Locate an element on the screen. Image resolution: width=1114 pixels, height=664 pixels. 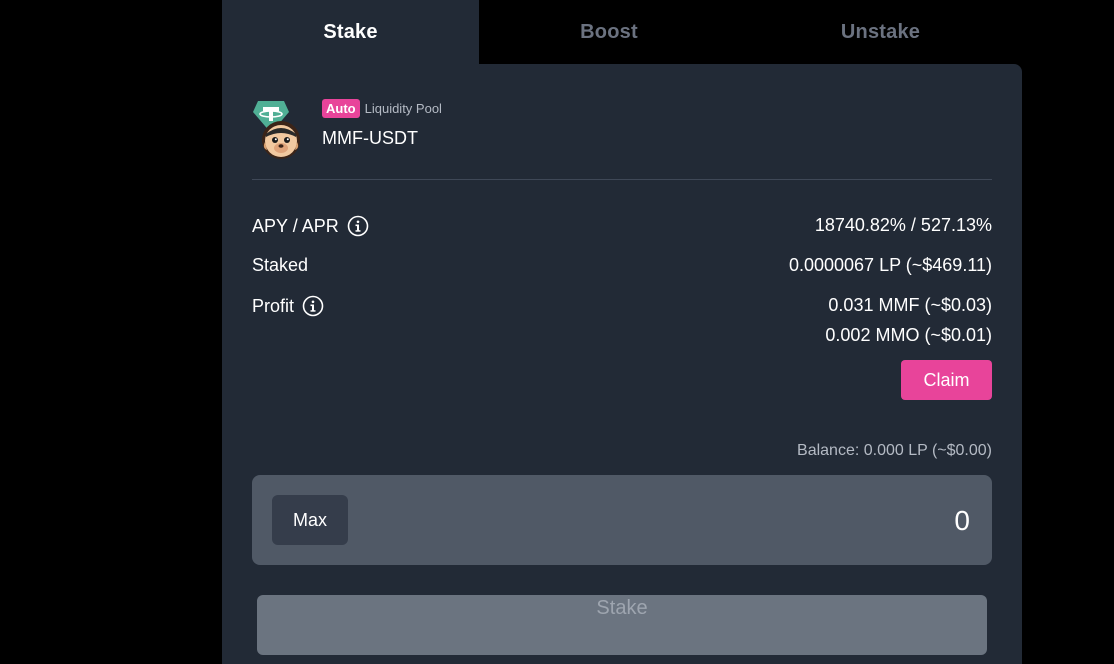
staked-value: 0.0000067 LP (~$469.11) is located at coordinates (890, 265).